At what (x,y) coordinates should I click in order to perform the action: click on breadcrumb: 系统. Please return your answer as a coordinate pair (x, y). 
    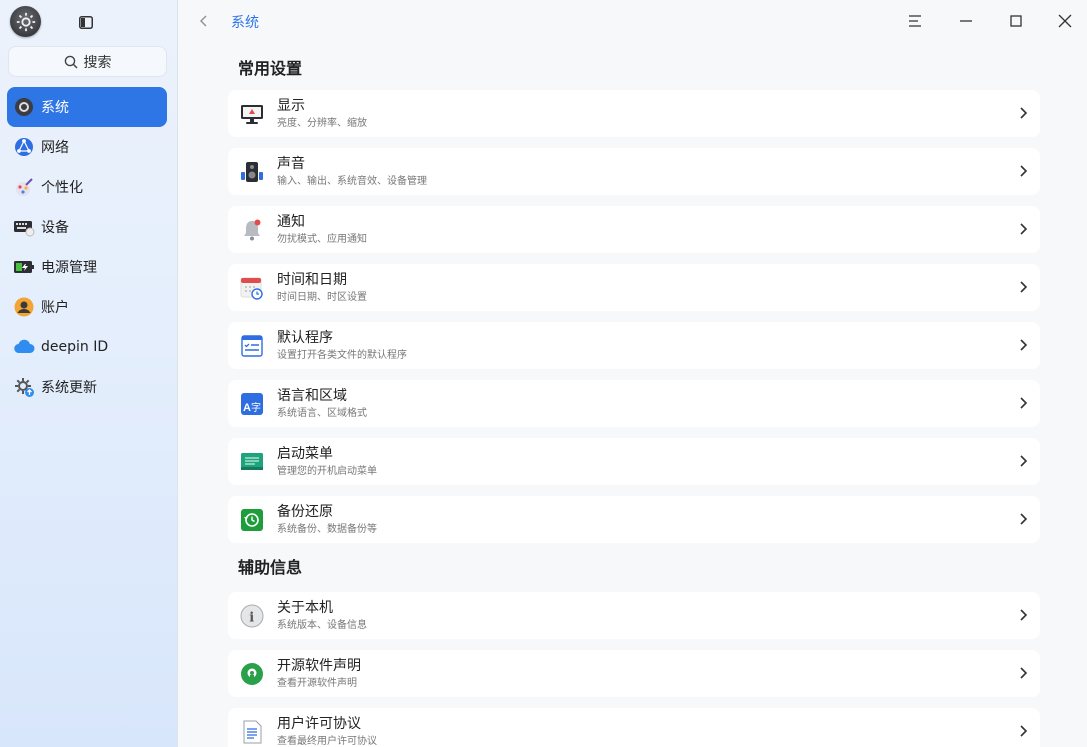
    Looking at the image, I should click on (245, 23).